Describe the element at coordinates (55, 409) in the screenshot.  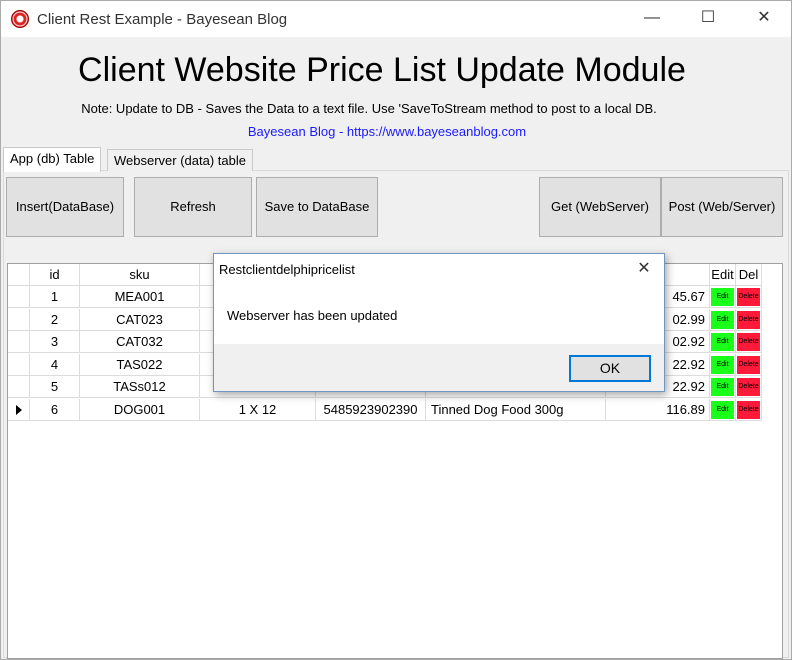
I see `cell-id: 6` at that location.